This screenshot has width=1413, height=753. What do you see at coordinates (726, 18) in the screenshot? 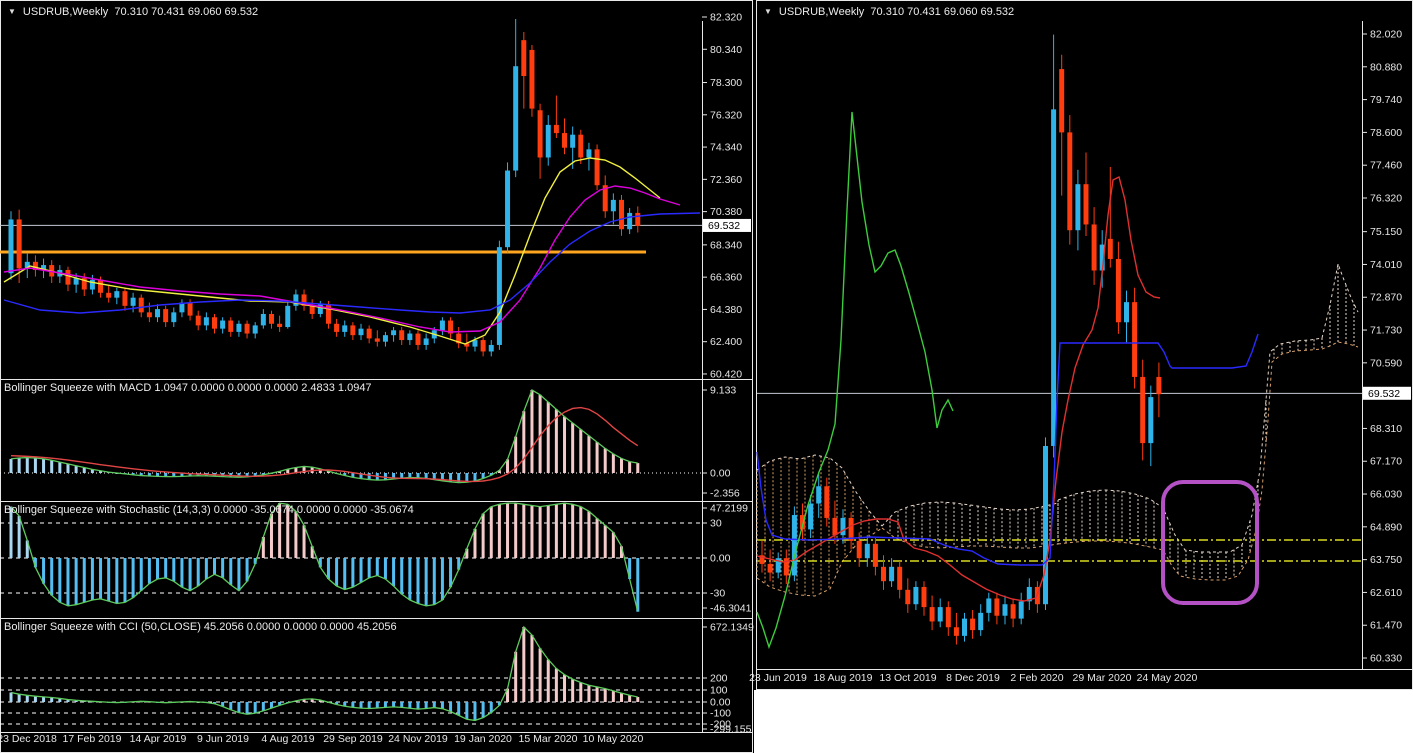
I see `svg-text: 82.320` at bounding box center [726, 18].